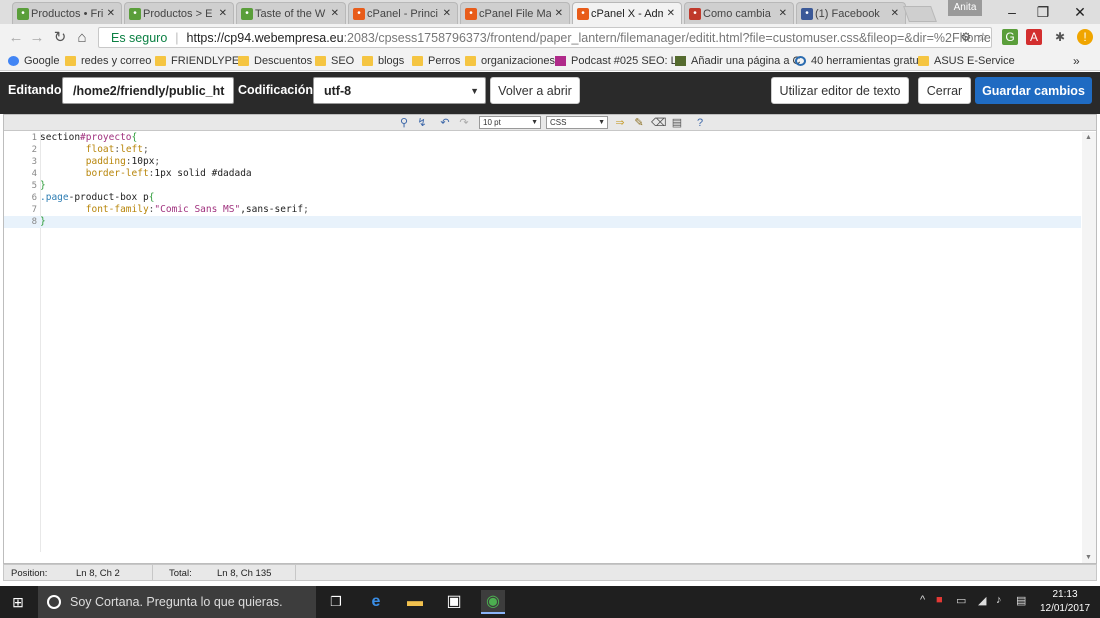 This screenshot has height=618, width=1100. What do you see at coordinates (535, 90) in the screenshot?
I see `reopen-button: Volver a abrir` at bounding box center [535, 90].